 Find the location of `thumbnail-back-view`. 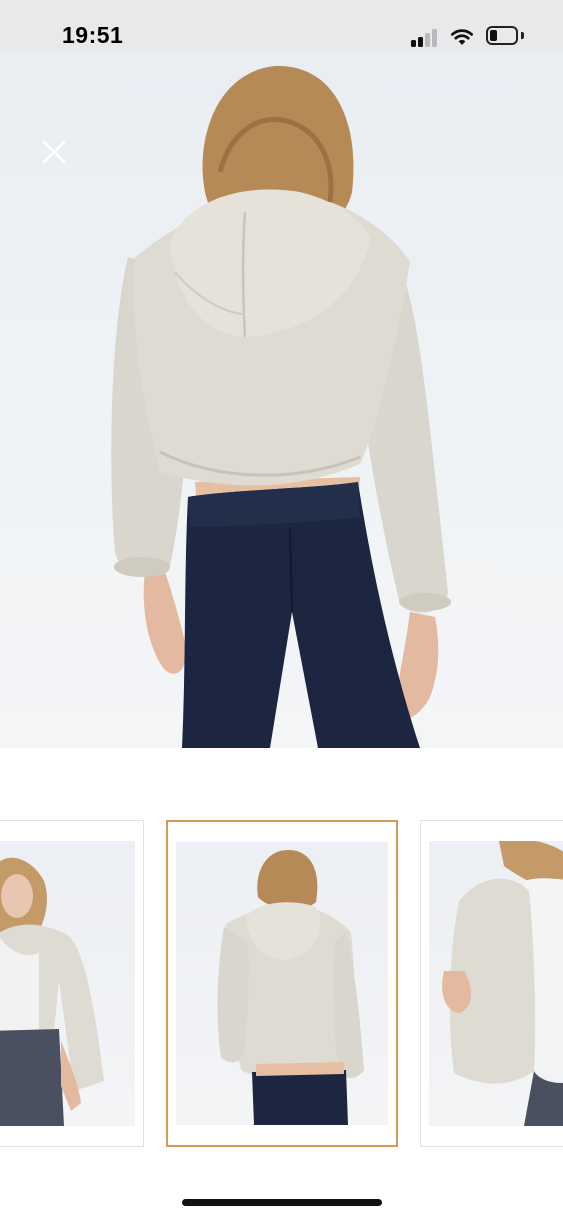

thumbnail-back-view is located at coordinates (282, 983).